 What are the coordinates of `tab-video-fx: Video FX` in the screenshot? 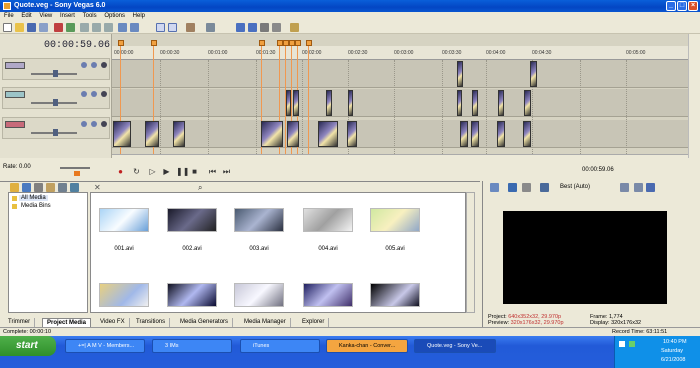 It's located at (113, 322).